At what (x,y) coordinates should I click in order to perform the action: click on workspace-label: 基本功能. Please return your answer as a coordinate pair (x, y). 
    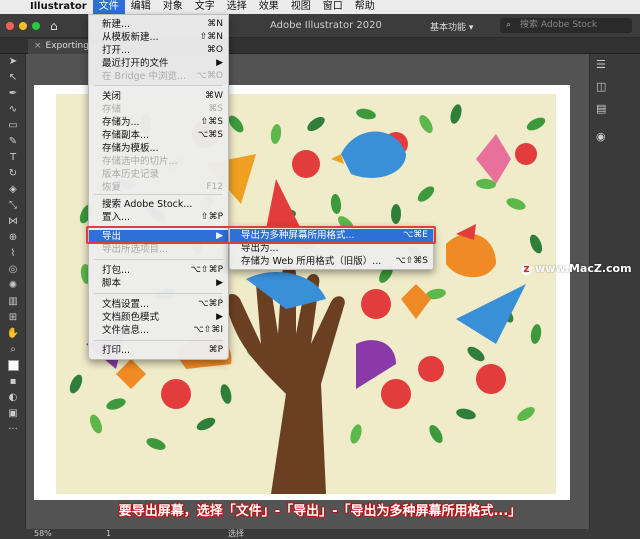
    Looking at the image, I should click on (448, 28).